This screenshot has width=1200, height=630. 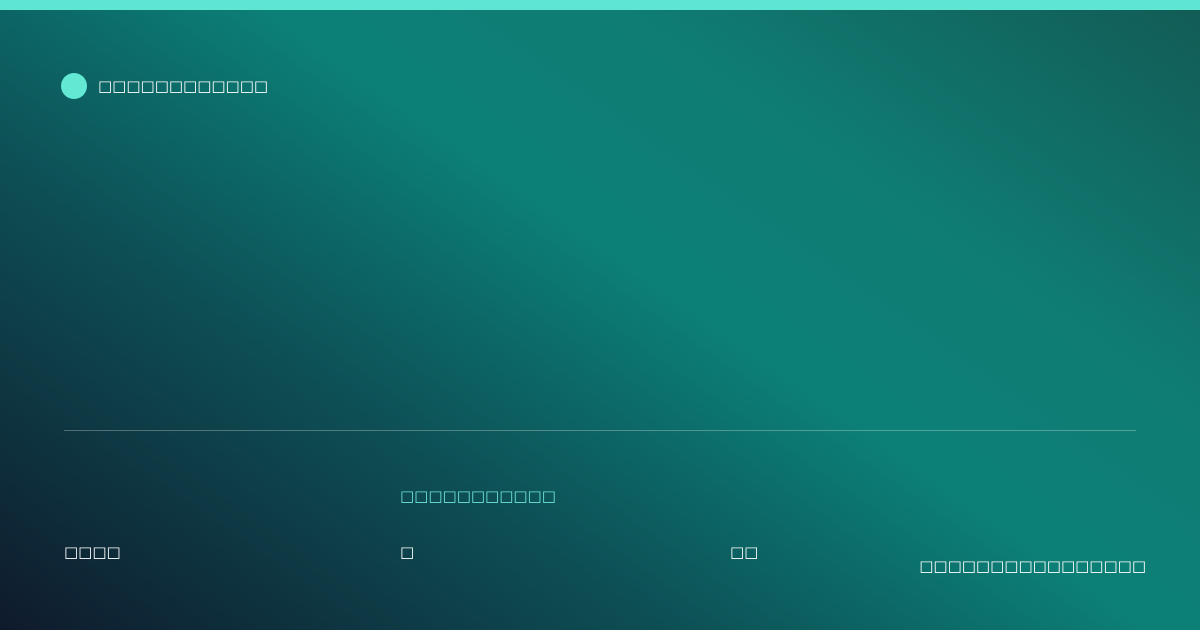 What do you see at coordinates (600, 430) in the screenshot?
I see `section-divider` at bounding box center [600, 430].